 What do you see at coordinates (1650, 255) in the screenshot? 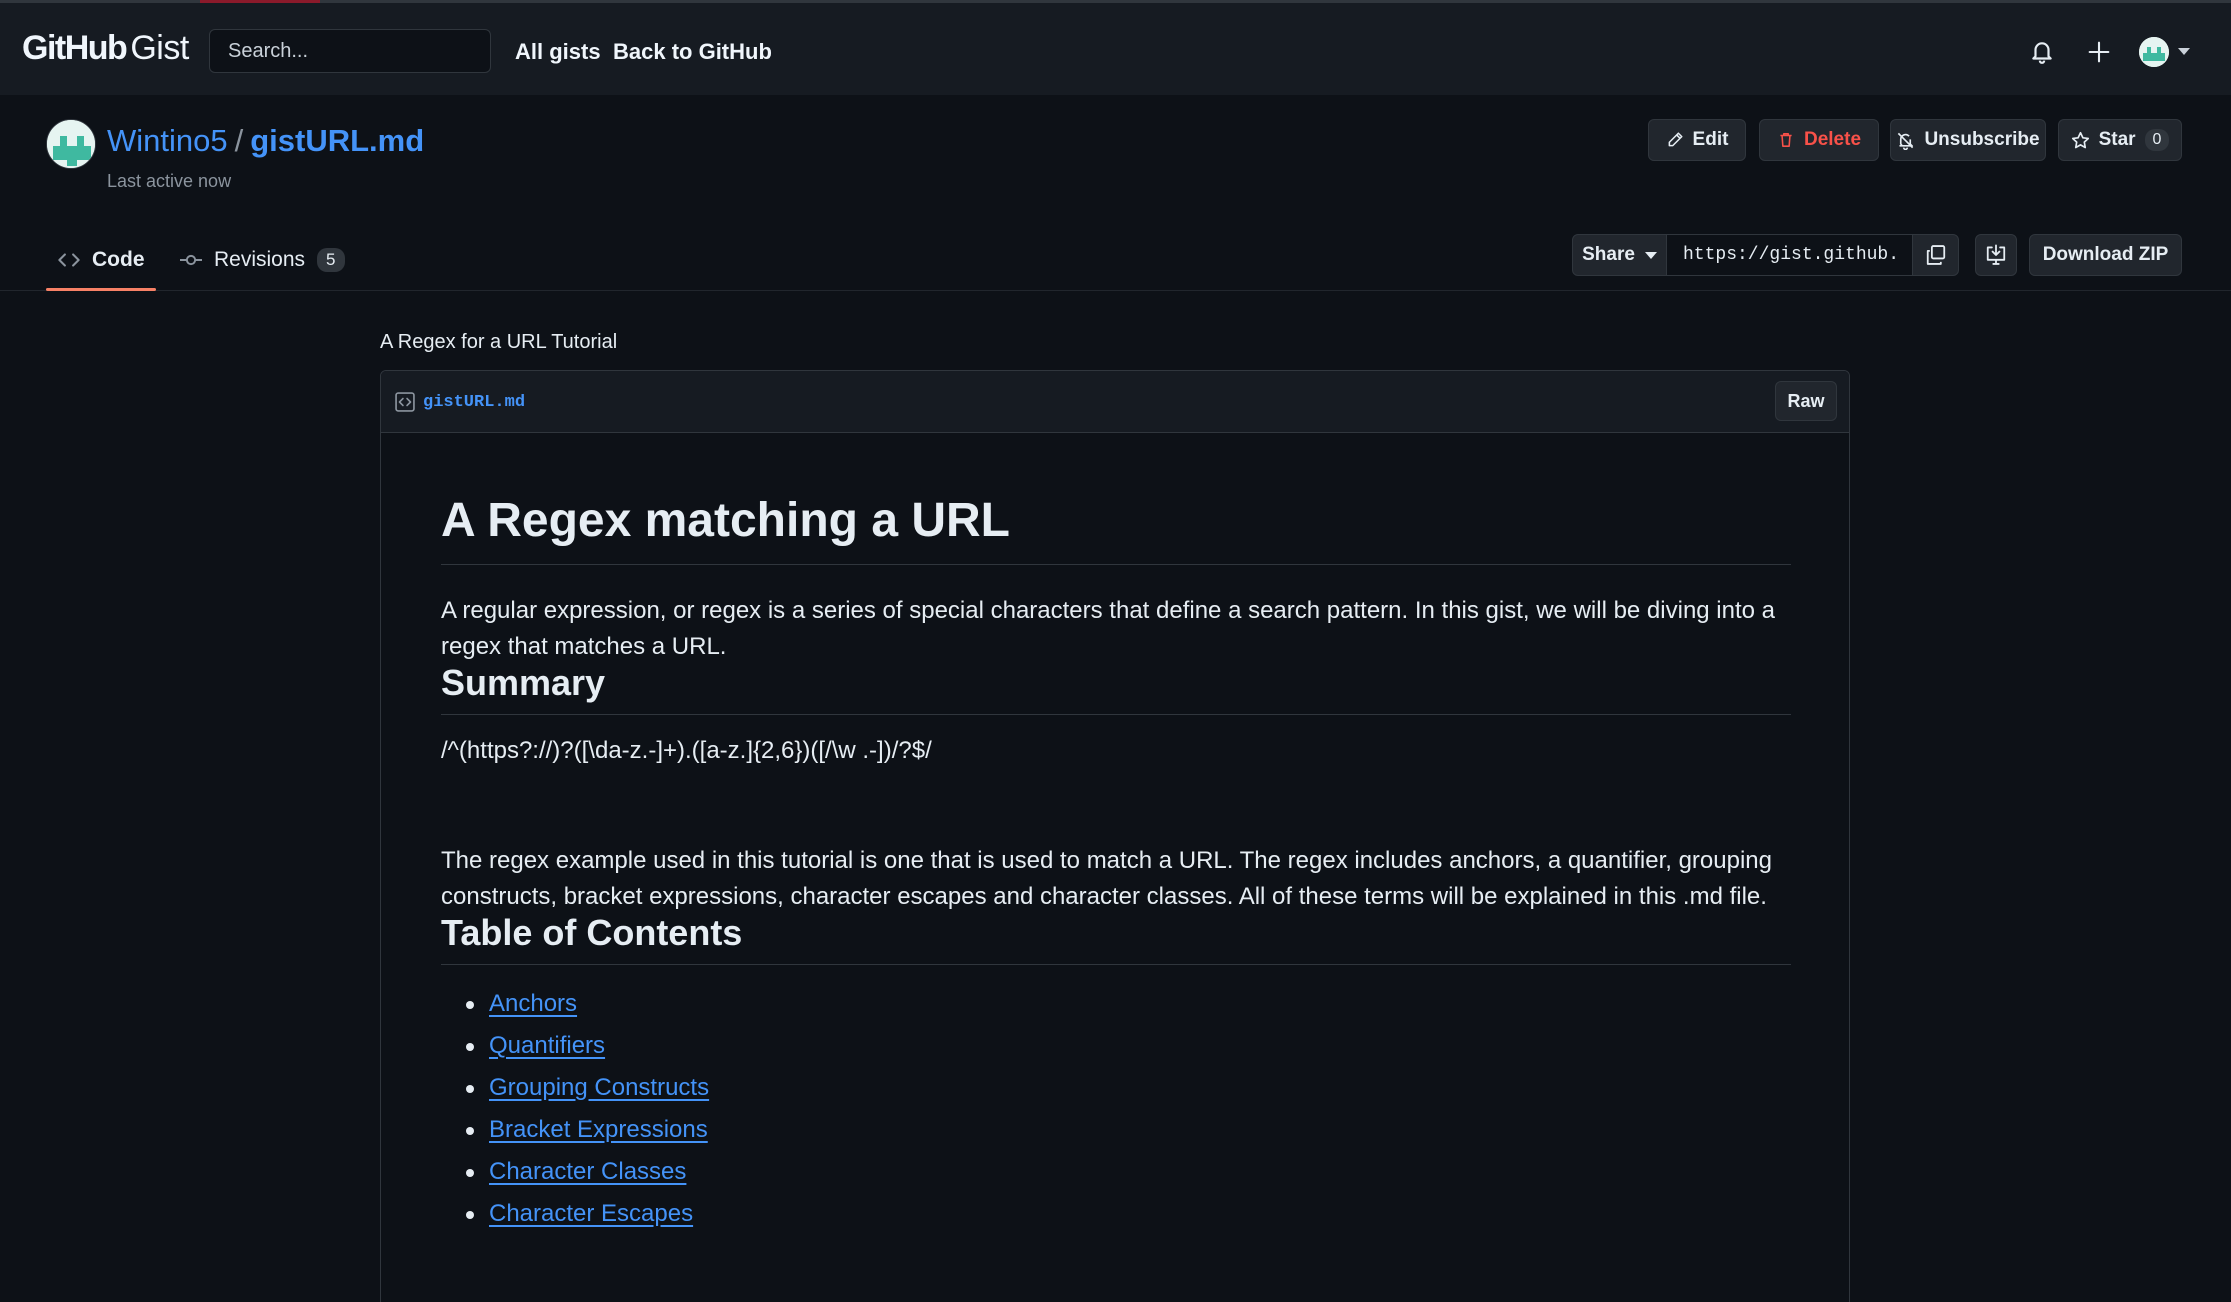
I see `chevron-down-icon` at bounding box center [1650, 255].